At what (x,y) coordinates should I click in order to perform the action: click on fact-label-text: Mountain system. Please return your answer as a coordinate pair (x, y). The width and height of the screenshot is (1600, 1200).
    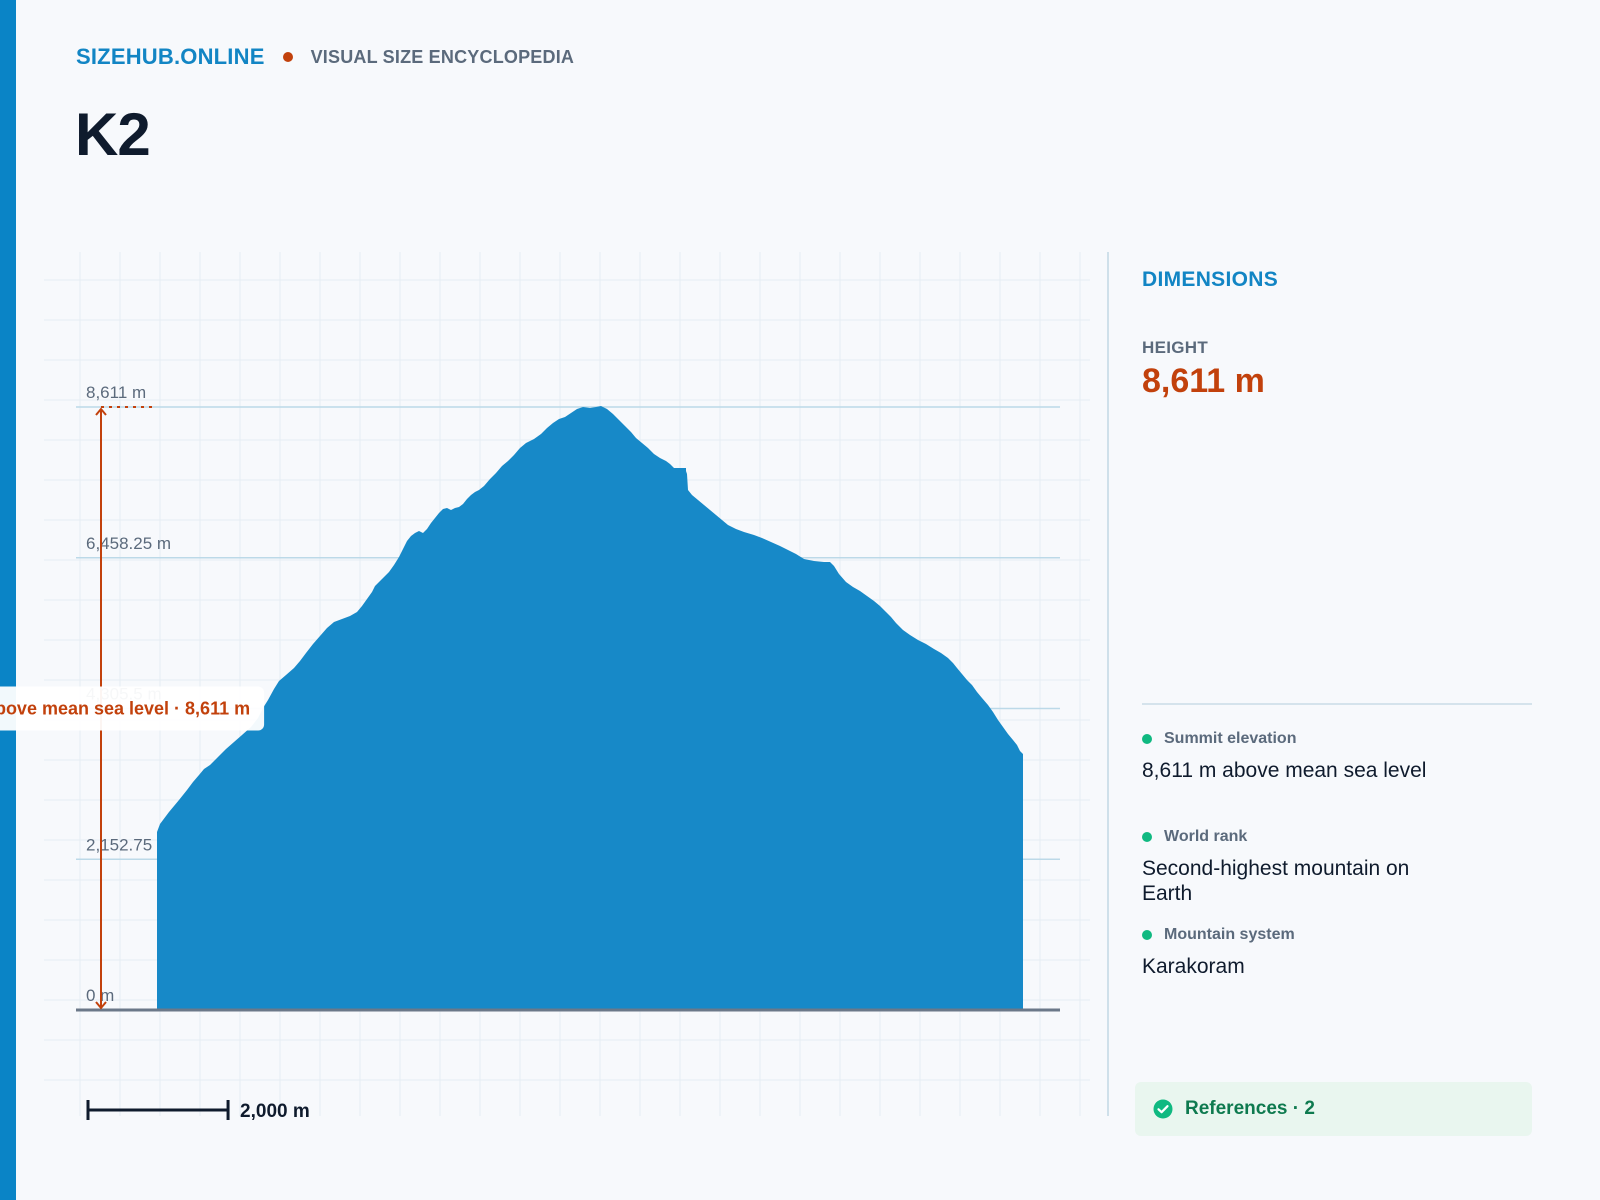
    Looking at the image, I should click on (1229, 934).